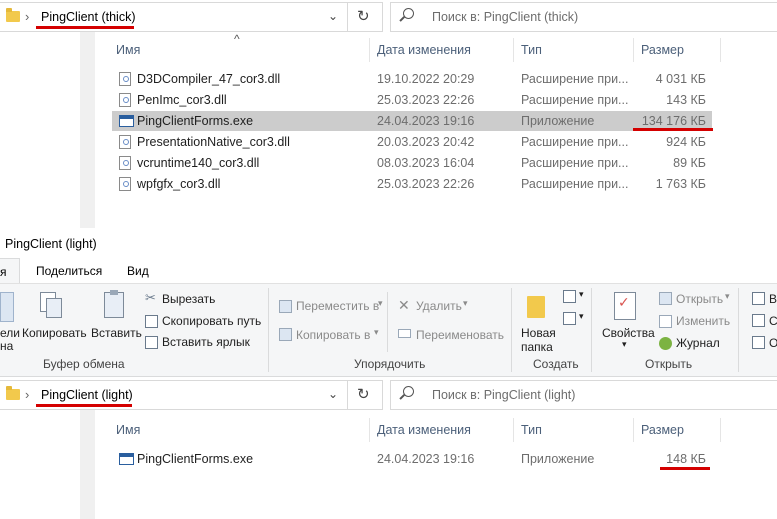  Describe the element at coordinates (390, 364) in the screenshot. I see `group-label-organize: Упорядочить` at that location.